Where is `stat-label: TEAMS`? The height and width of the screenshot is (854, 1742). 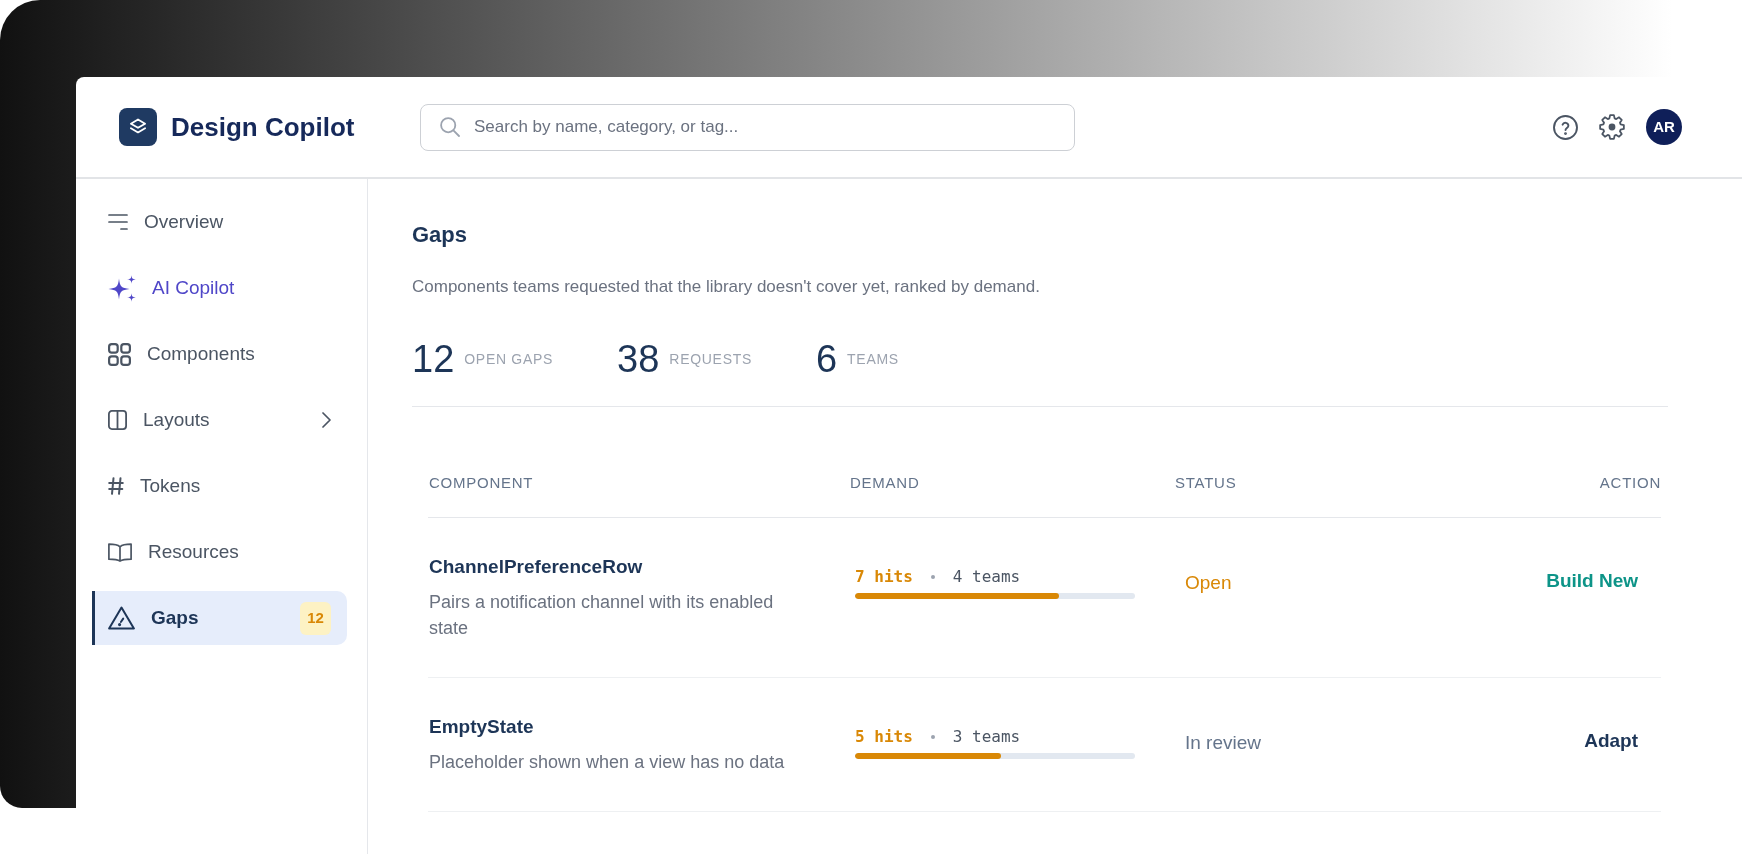
stat-label: TEAMS is located at coordinates (873, 359).